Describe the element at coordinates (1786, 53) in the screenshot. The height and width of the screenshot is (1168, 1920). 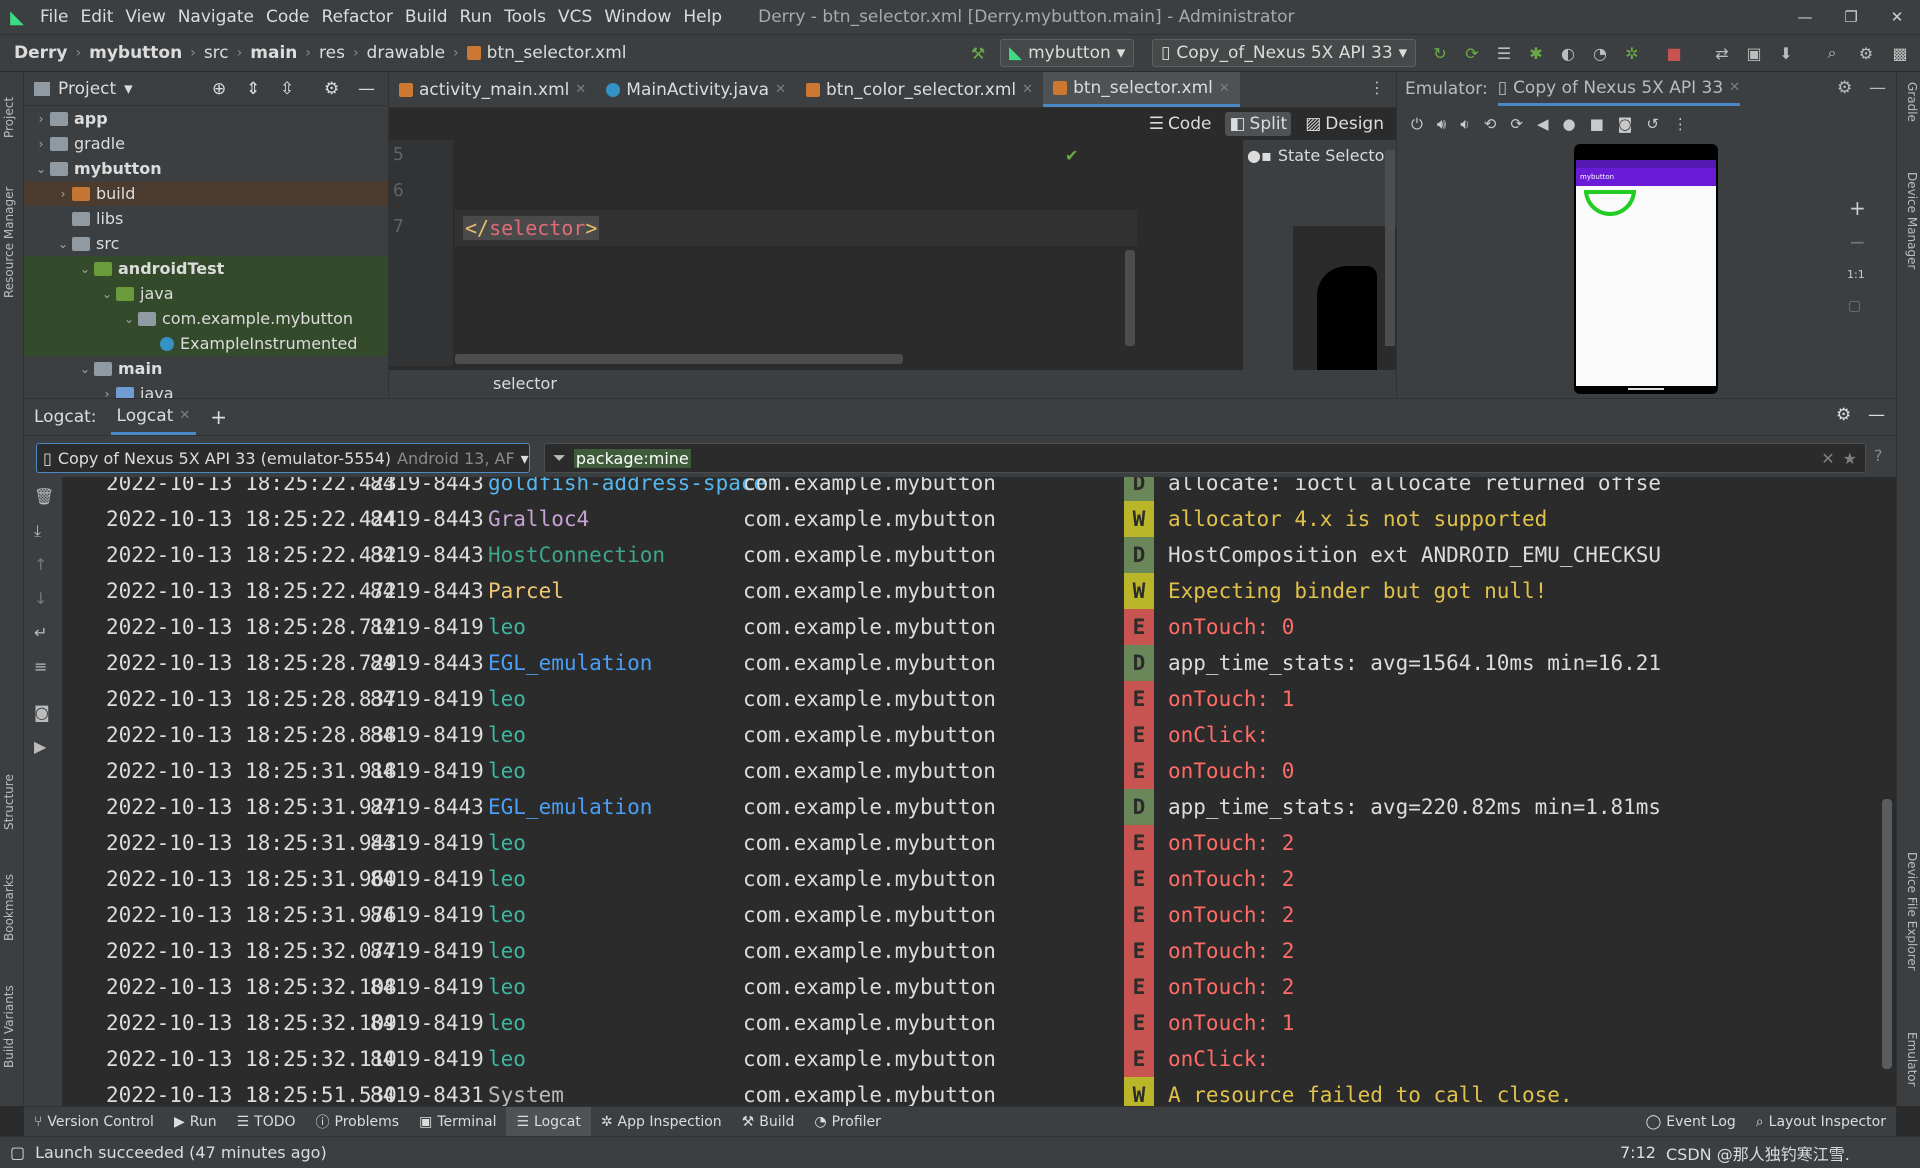
I see `sdk-manager-icon: ⬇` at that location.